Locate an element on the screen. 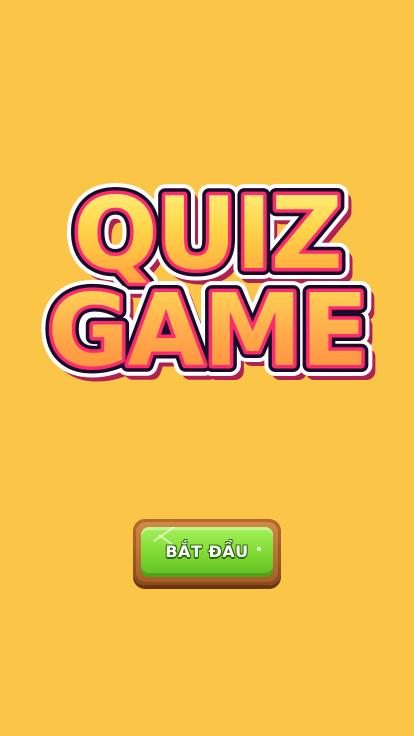  start-button-label: BẮT ĐẦU is located at coordinates (207, 551).